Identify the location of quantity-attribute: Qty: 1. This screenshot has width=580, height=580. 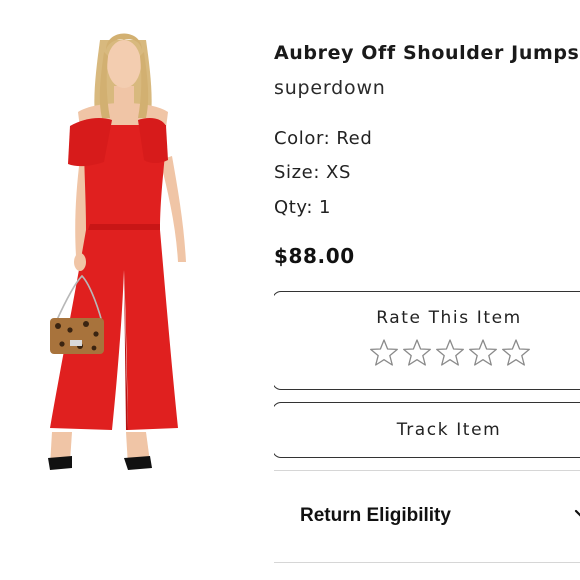
(302, 207).